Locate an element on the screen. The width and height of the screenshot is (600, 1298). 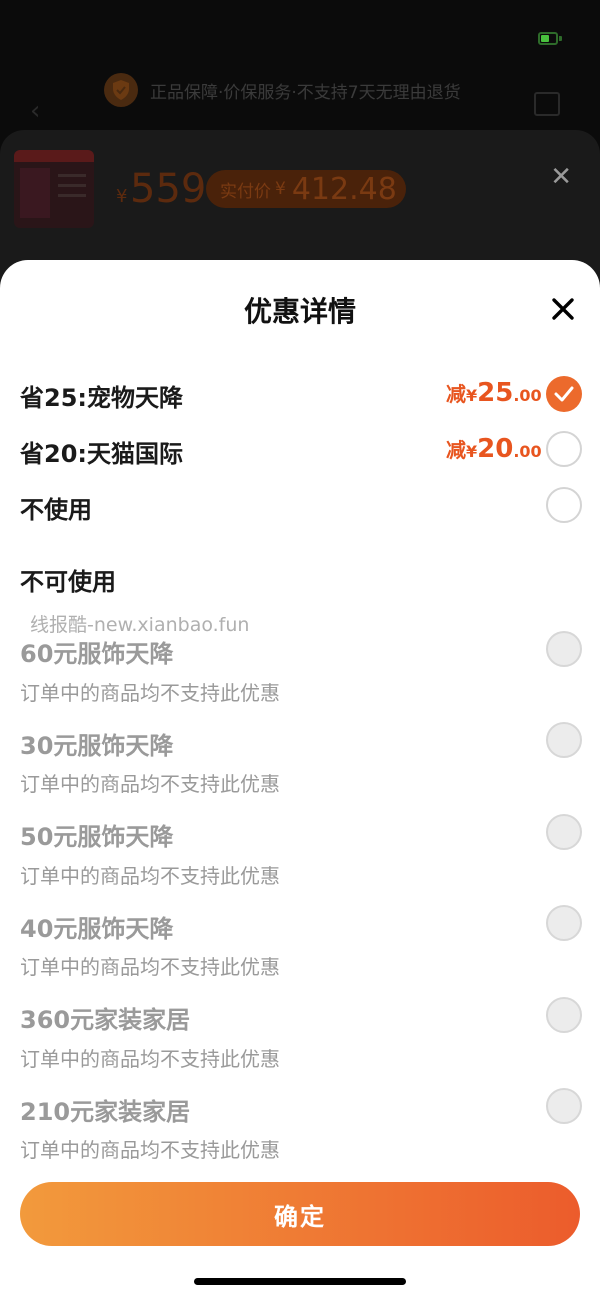
product-thumbnail is located at coordinates (54, 189).